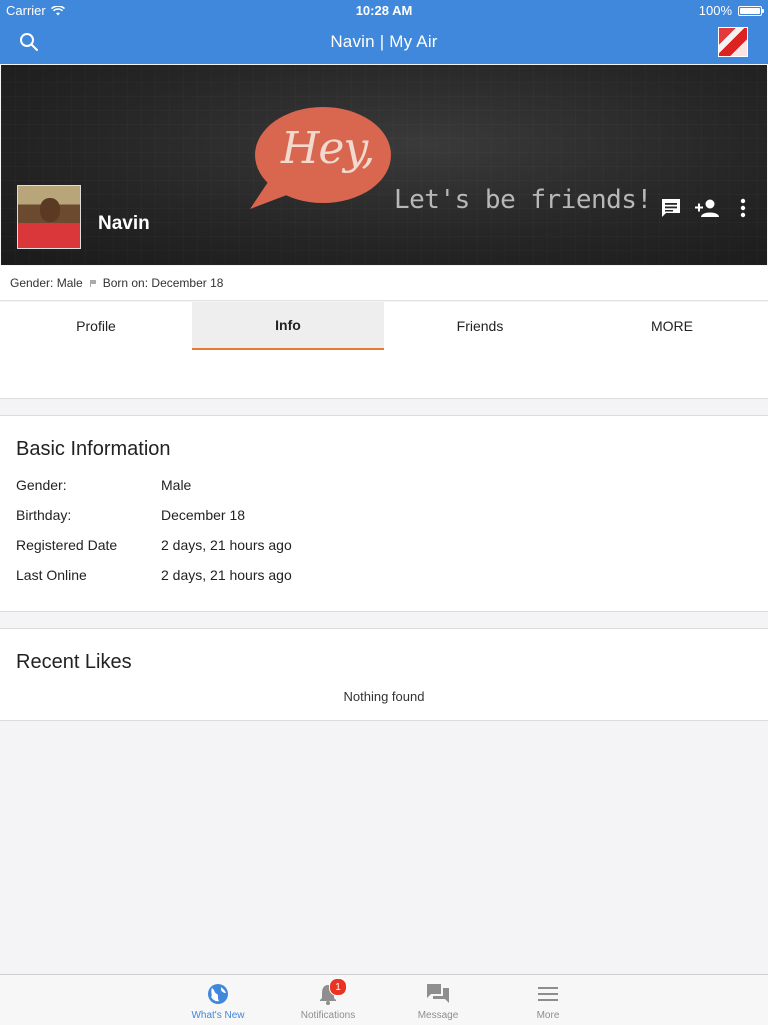 The width and height of the screenshot is (768, 1025). Describe the element at coordinates (672, 326) in the screenshot. I see `tab-more: MORE` at that location.